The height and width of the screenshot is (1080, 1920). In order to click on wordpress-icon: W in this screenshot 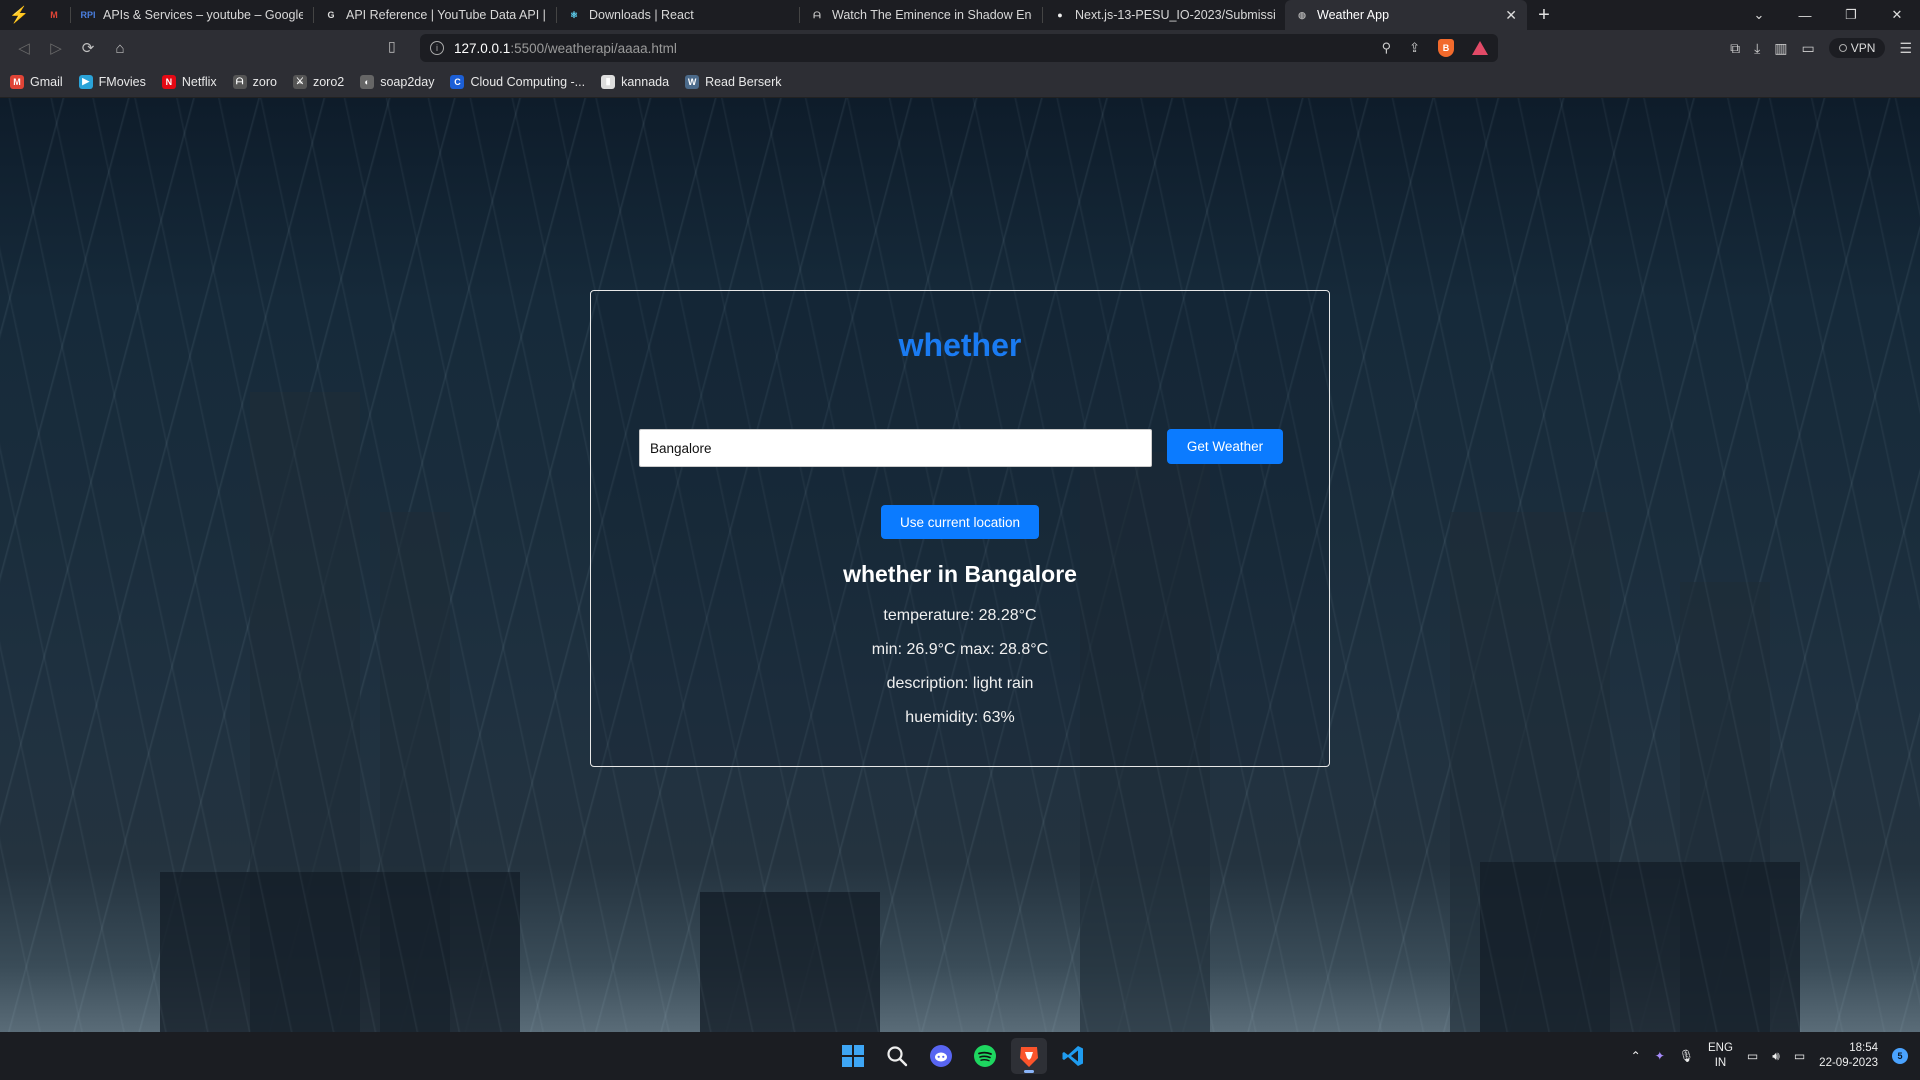, I will do `click(692, 81)`.